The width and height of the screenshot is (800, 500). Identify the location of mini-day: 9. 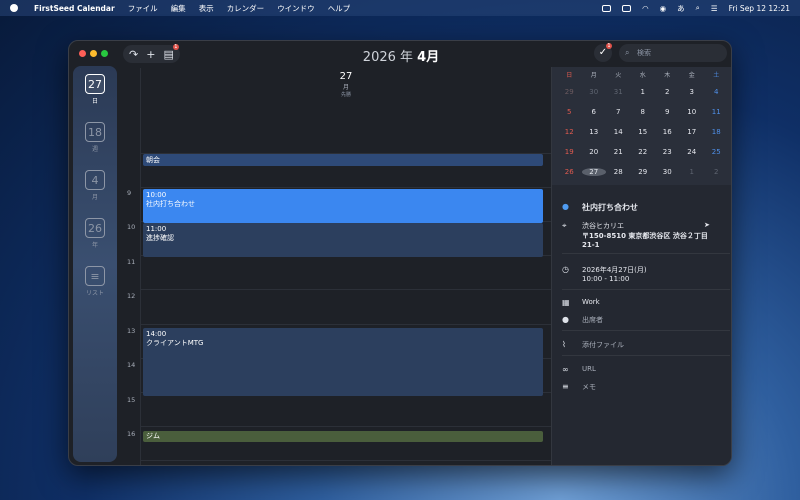
(667, 112).